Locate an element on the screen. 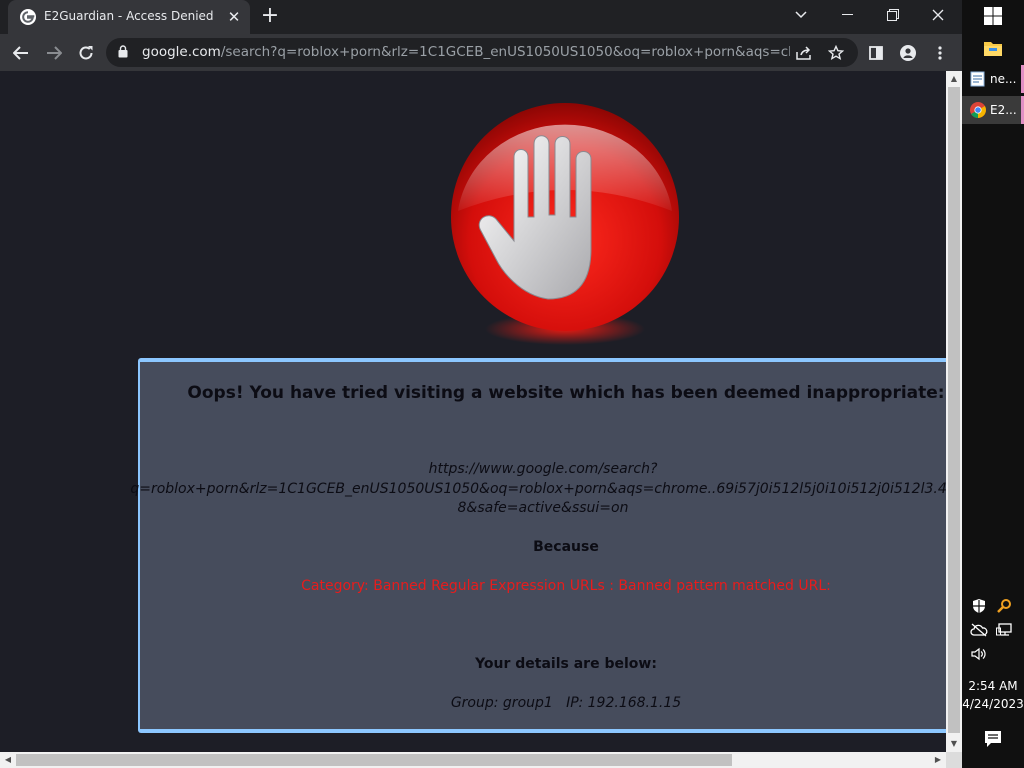  back-arrow-icon is located at coordinates (20, 53).